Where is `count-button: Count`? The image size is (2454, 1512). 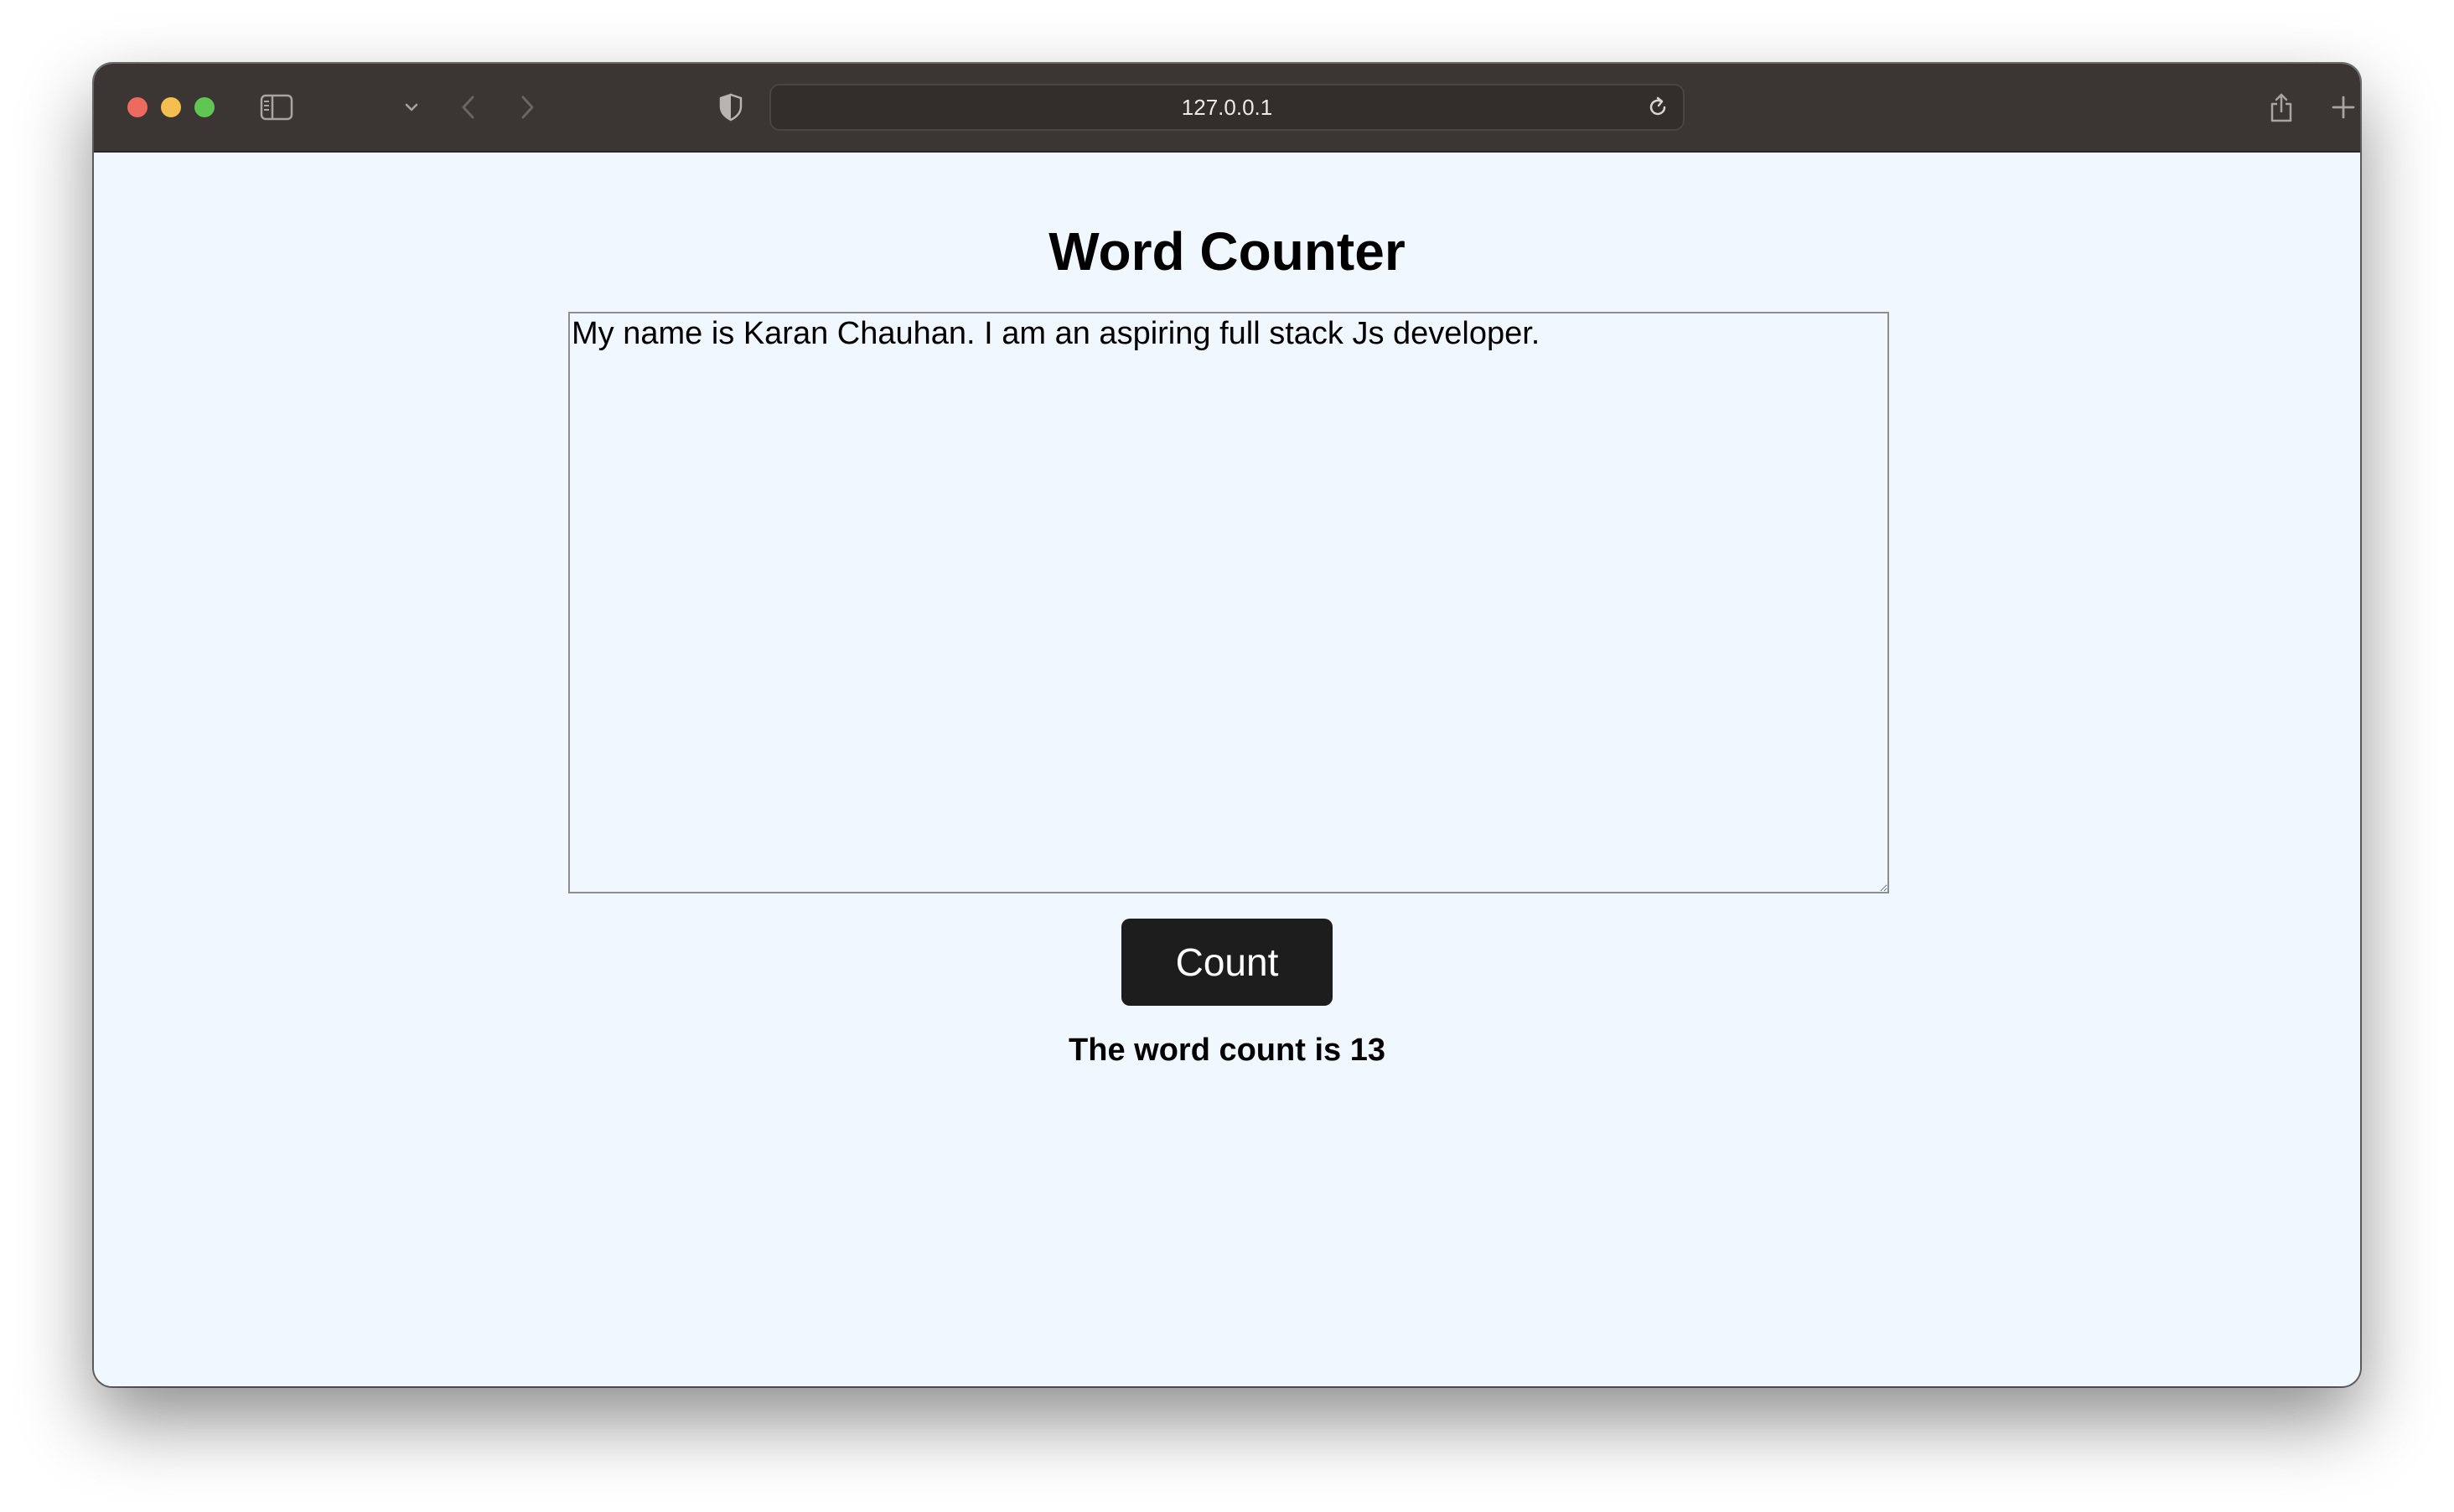
count-button: Count is located at coordinates (1227, 962).